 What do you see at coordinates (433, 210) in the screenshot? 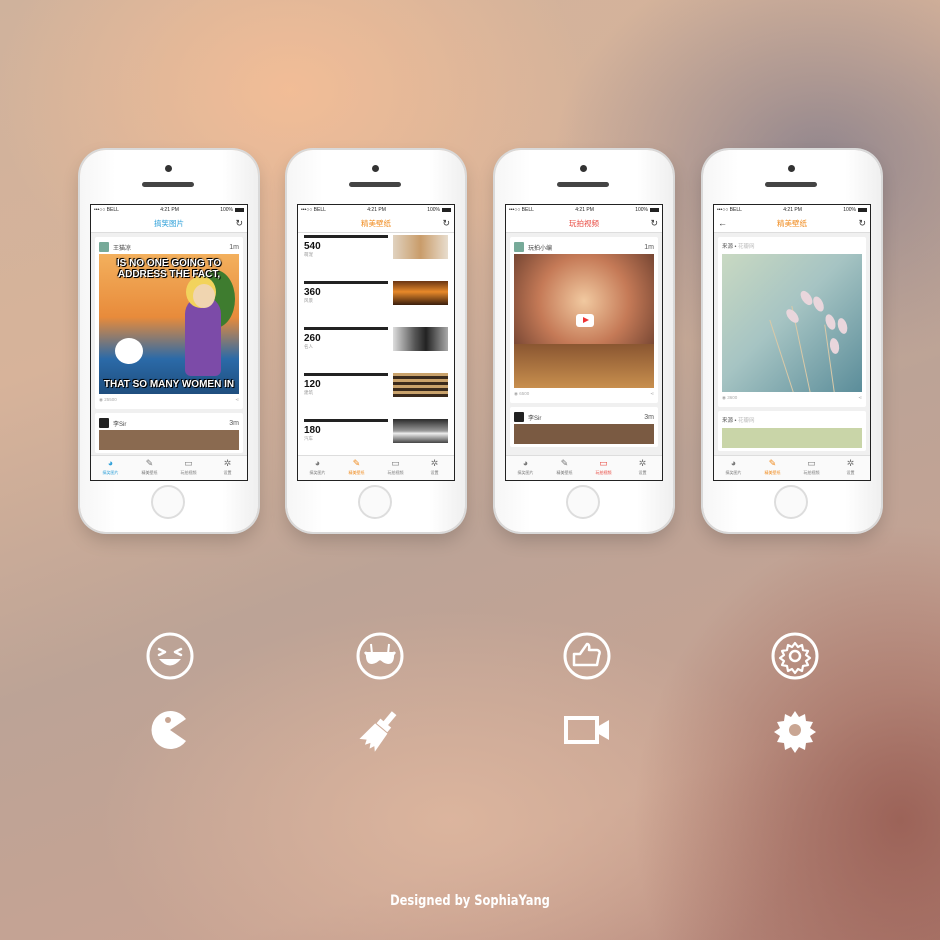
I see `battery-percent: 100%` at bounding box center [433, 210].